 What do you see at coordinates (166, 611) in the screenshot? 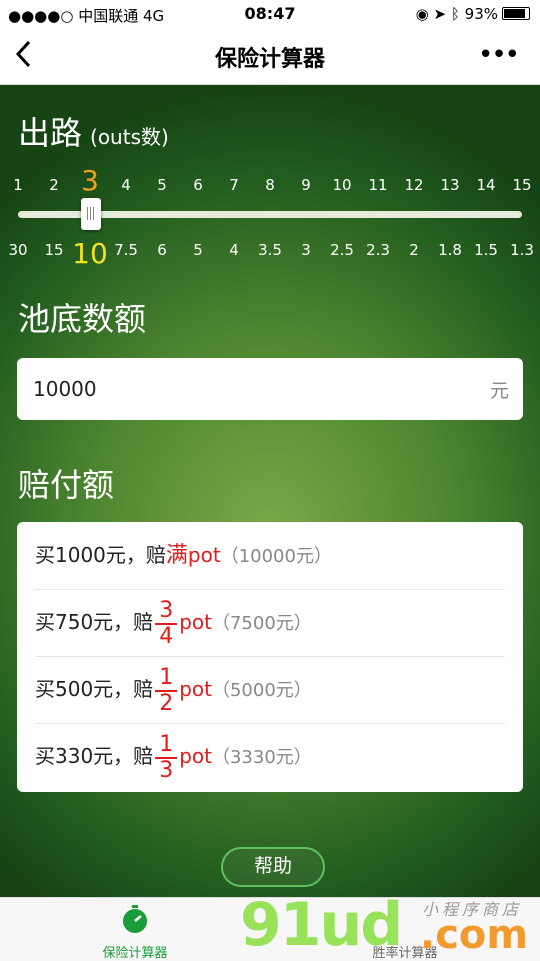
I see `fraction-numerator: 3` at bounding box center [166, 611].